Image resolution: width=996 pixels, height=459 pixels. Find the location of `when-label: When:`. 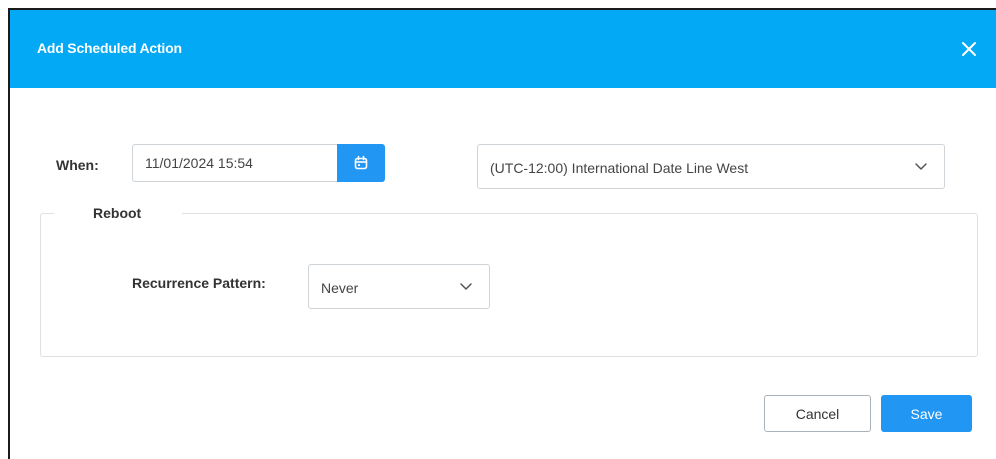

when-label: When: is located at coordinates (77, 165).